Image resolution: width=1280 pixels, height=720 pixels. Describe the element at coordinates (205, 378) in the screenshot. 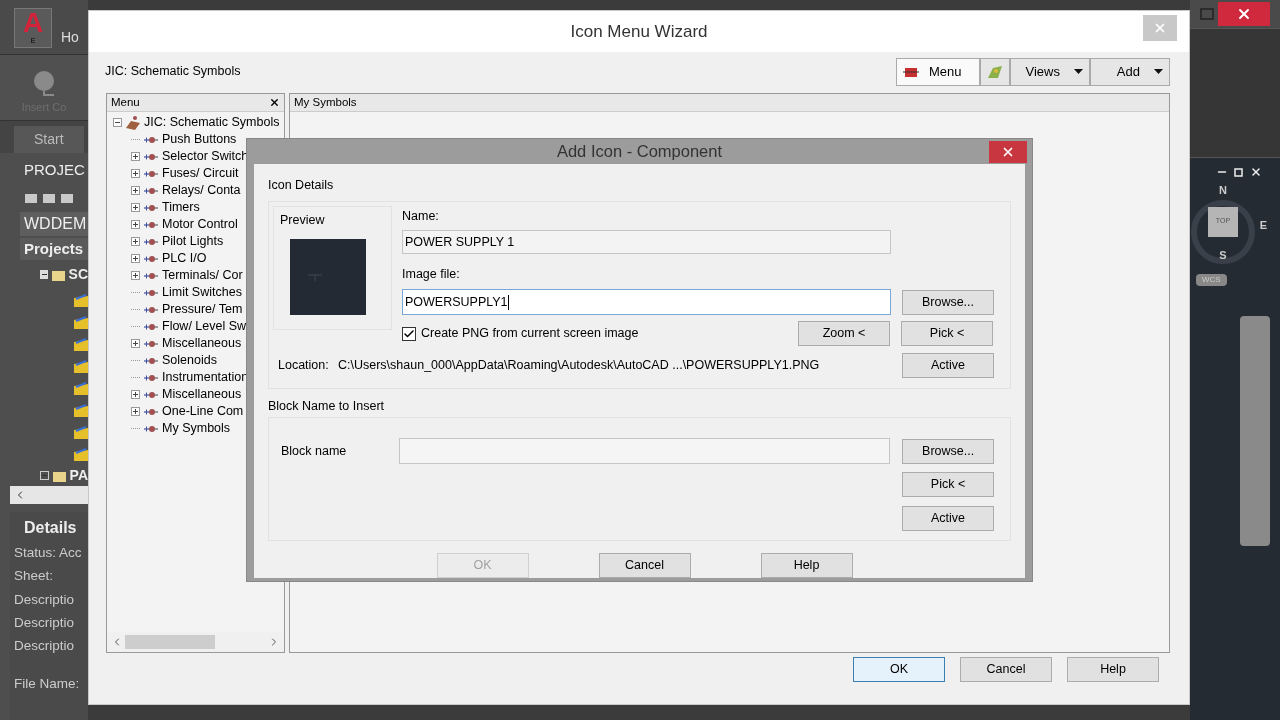

I see `tree-item: Instrumentation` at that location.